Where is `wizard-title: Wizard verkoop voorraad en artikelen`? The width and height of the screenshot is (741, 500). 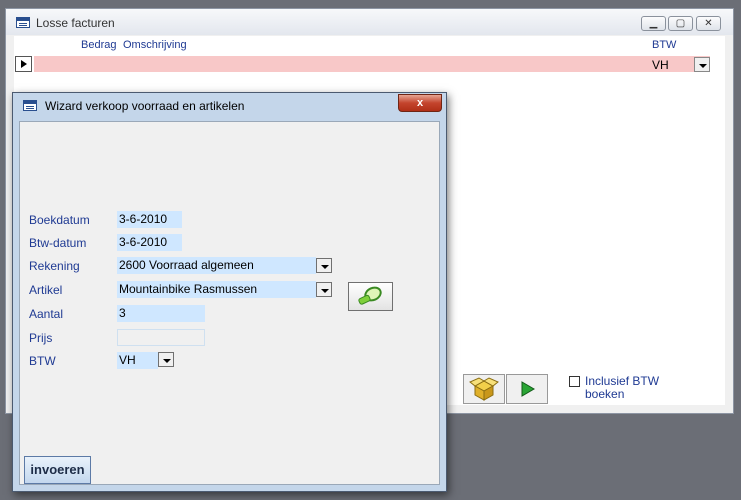 wizard-title: Wizard verkoop voorraad en artikelen is located at coordinates (145, 106).